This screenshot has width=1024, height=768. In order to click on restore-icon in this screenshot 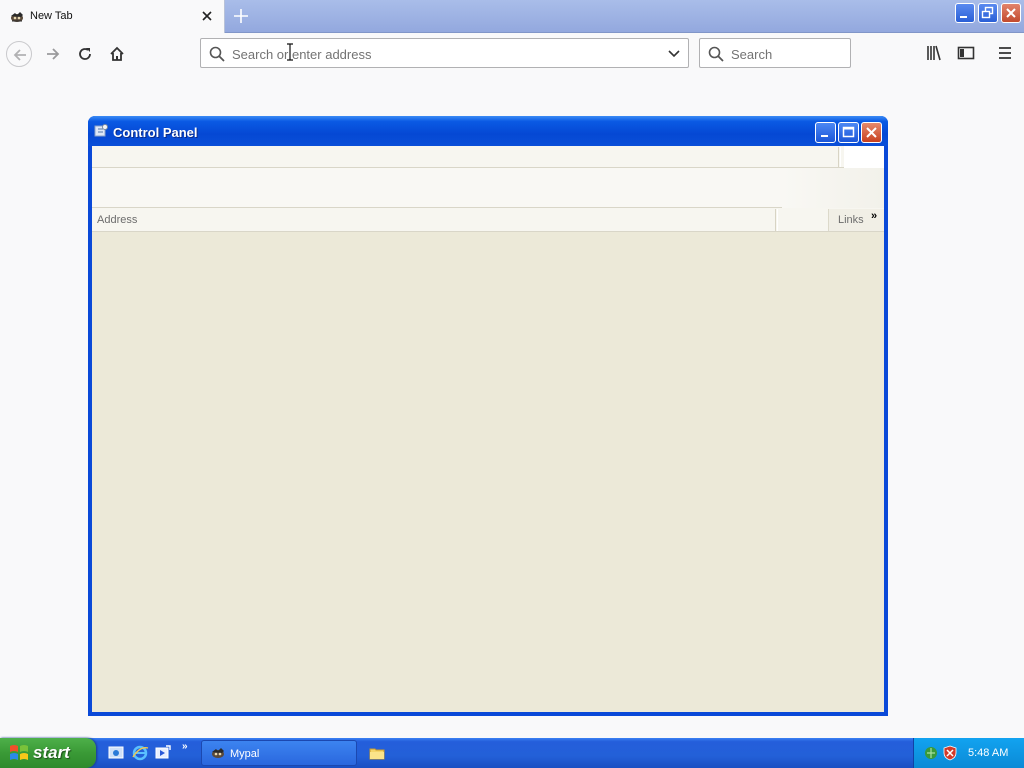, I will do `click(987, 12)`.